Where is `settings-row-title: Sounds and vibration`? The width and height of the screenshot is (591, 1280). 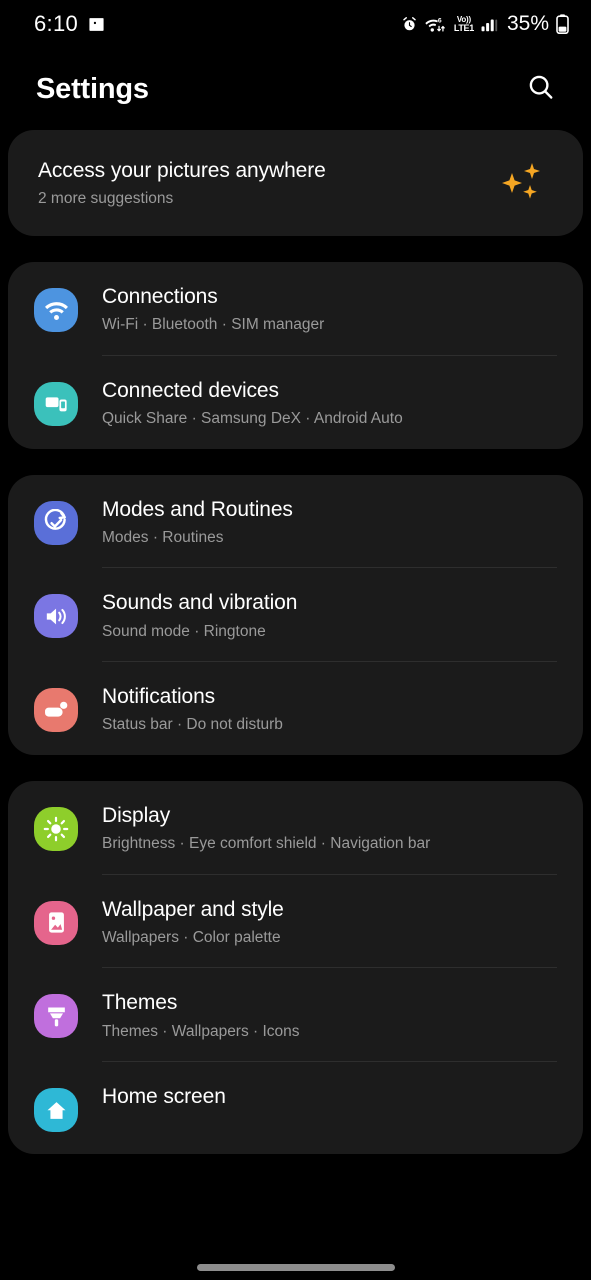
settings-row-title: Sounds and vibration is located at coordinates (200, 603).